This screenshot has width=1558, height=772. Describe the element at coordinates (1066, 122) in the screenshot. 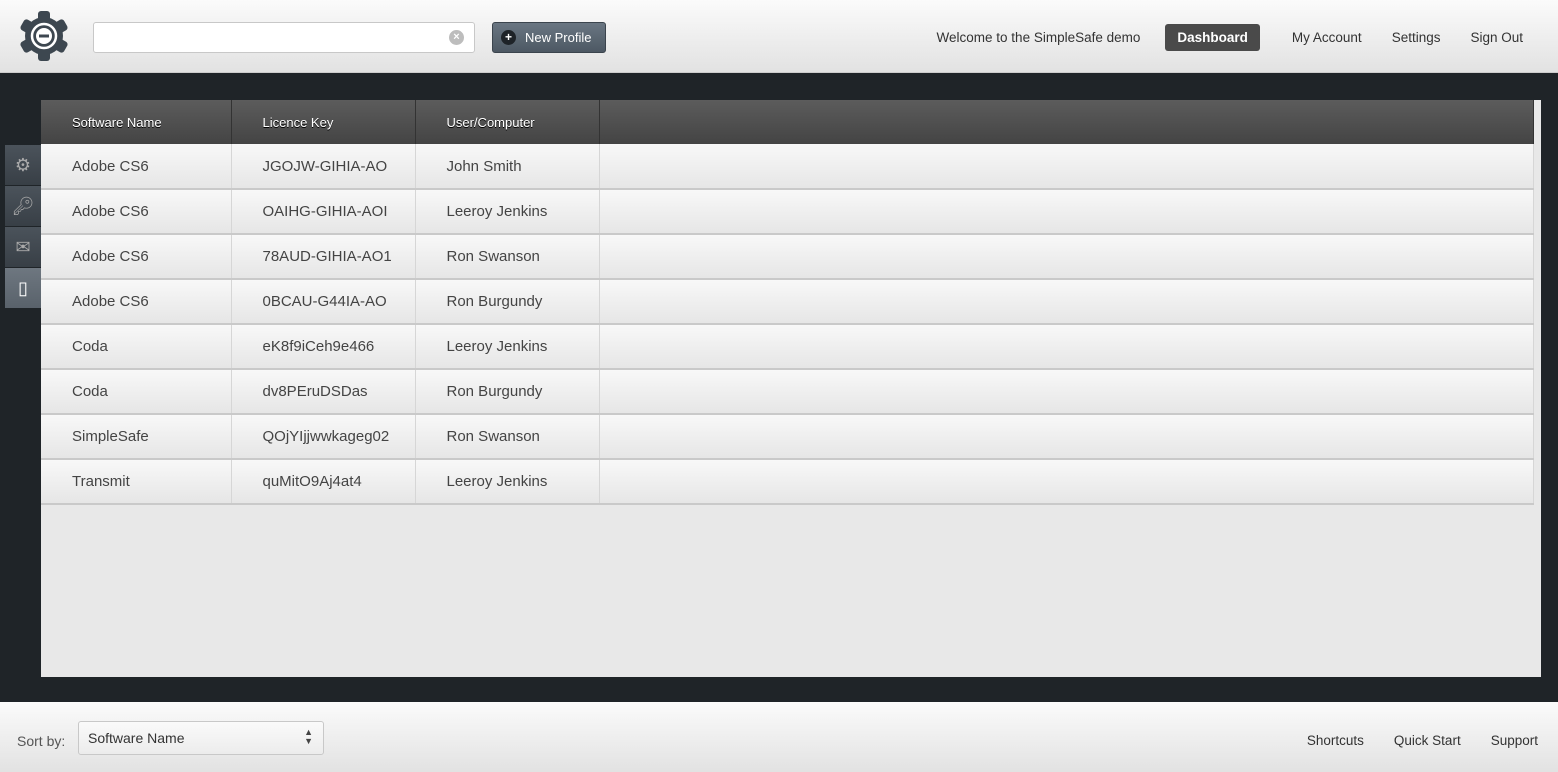

I see `column-empty` at that location.